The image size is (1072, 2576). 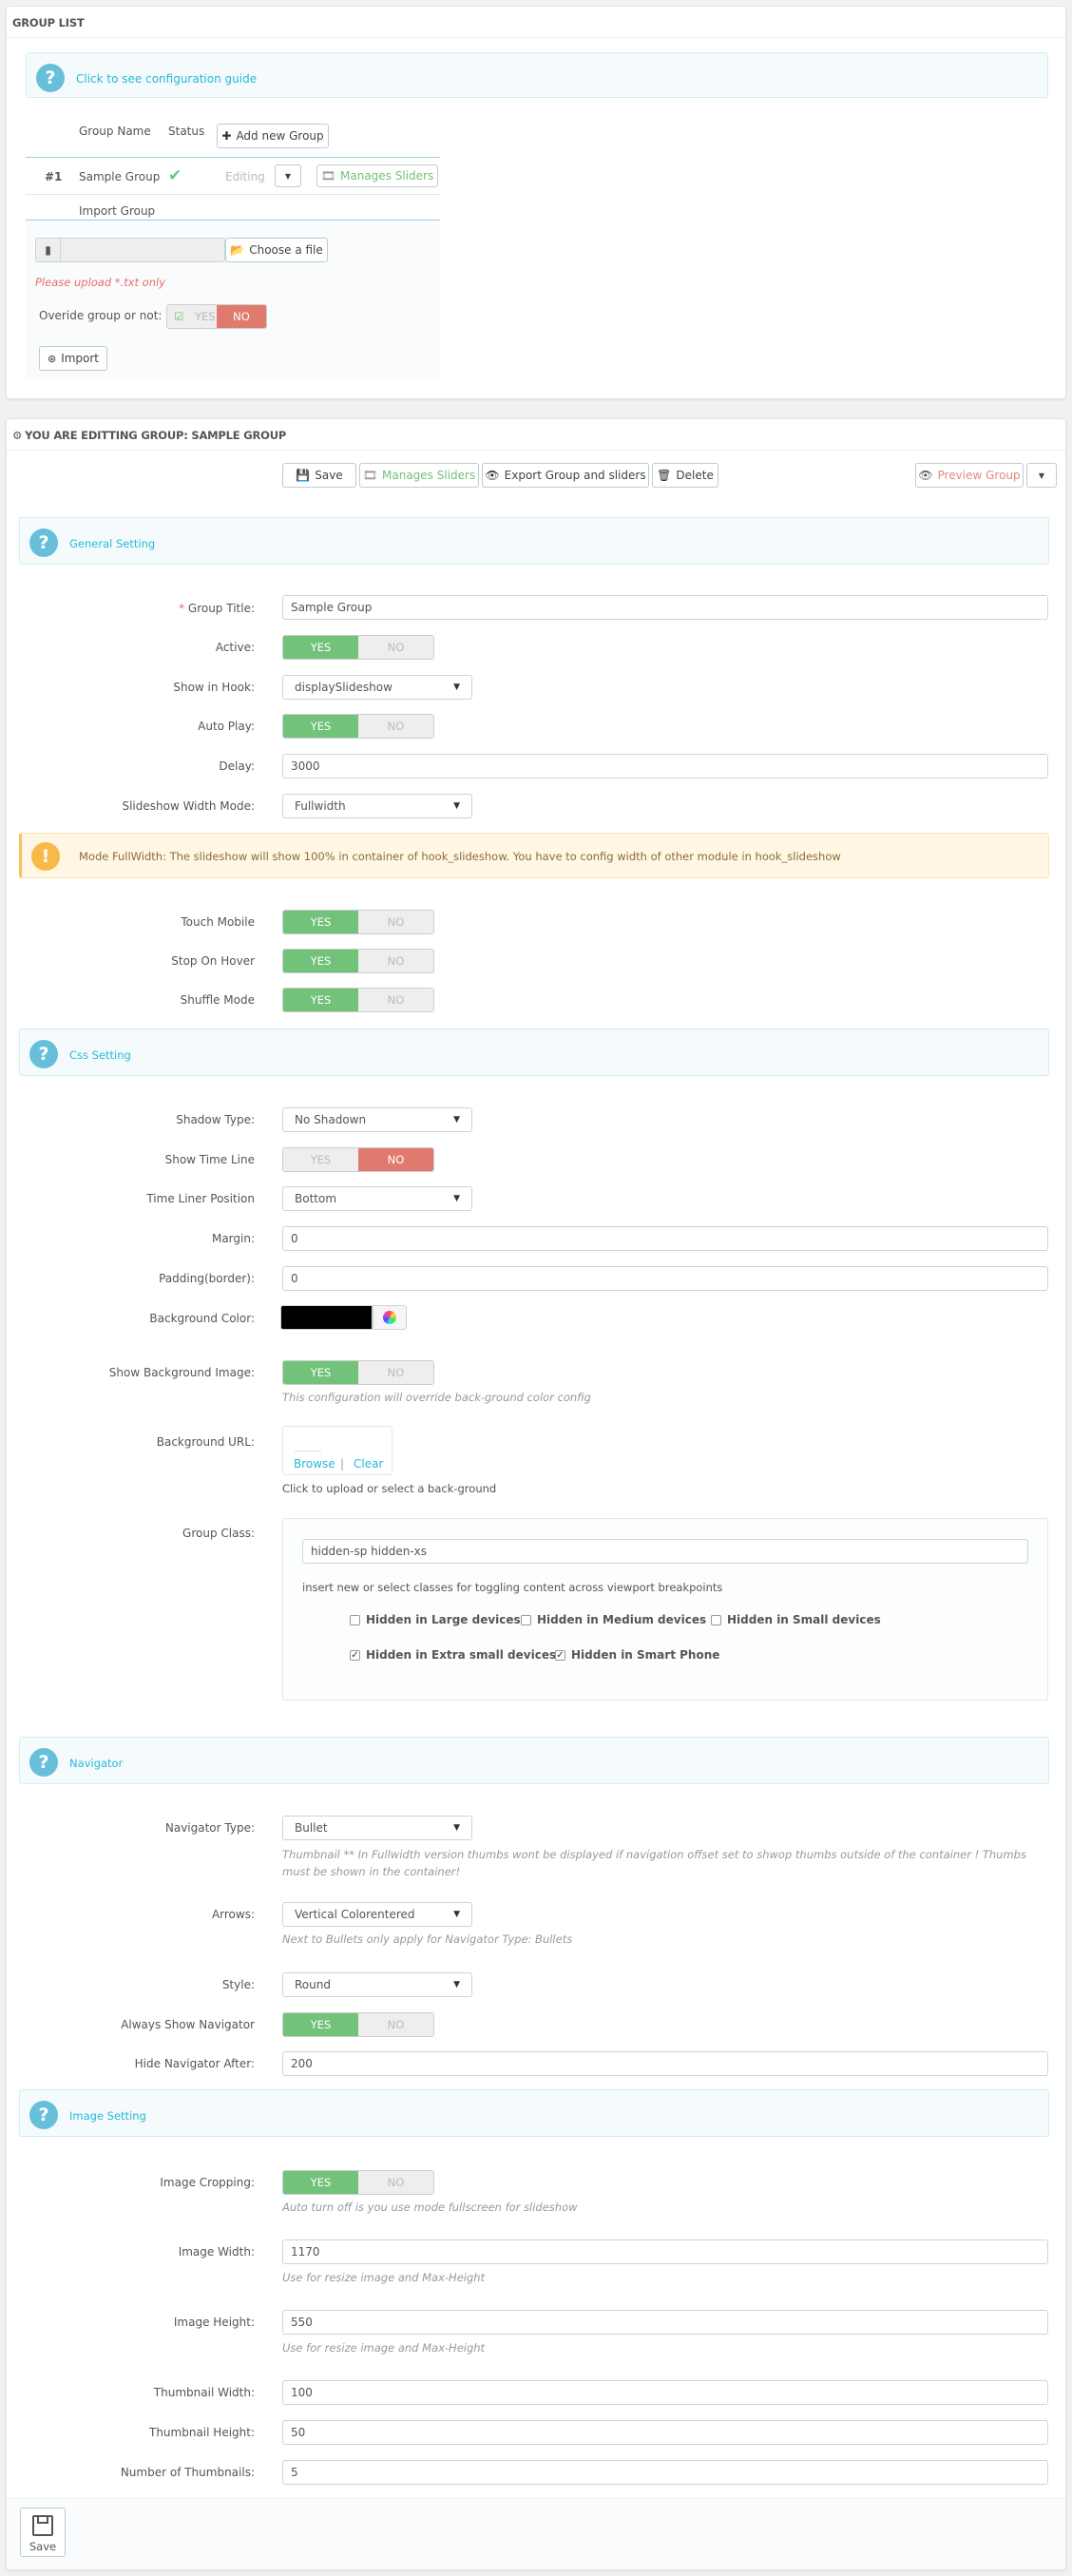 I want to click on show-timeline-toggle: YES NO, so click(x=358, y=1159).